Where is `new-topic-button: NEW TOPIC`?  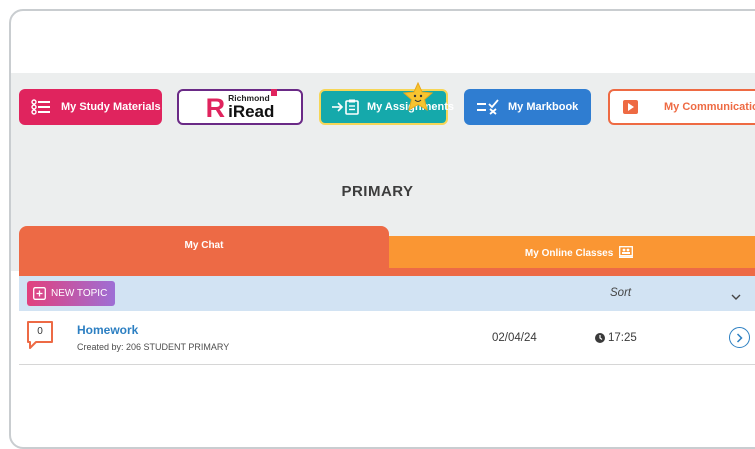
new-topic-button: NEW TOPIC is located at coordinates (71, 293).